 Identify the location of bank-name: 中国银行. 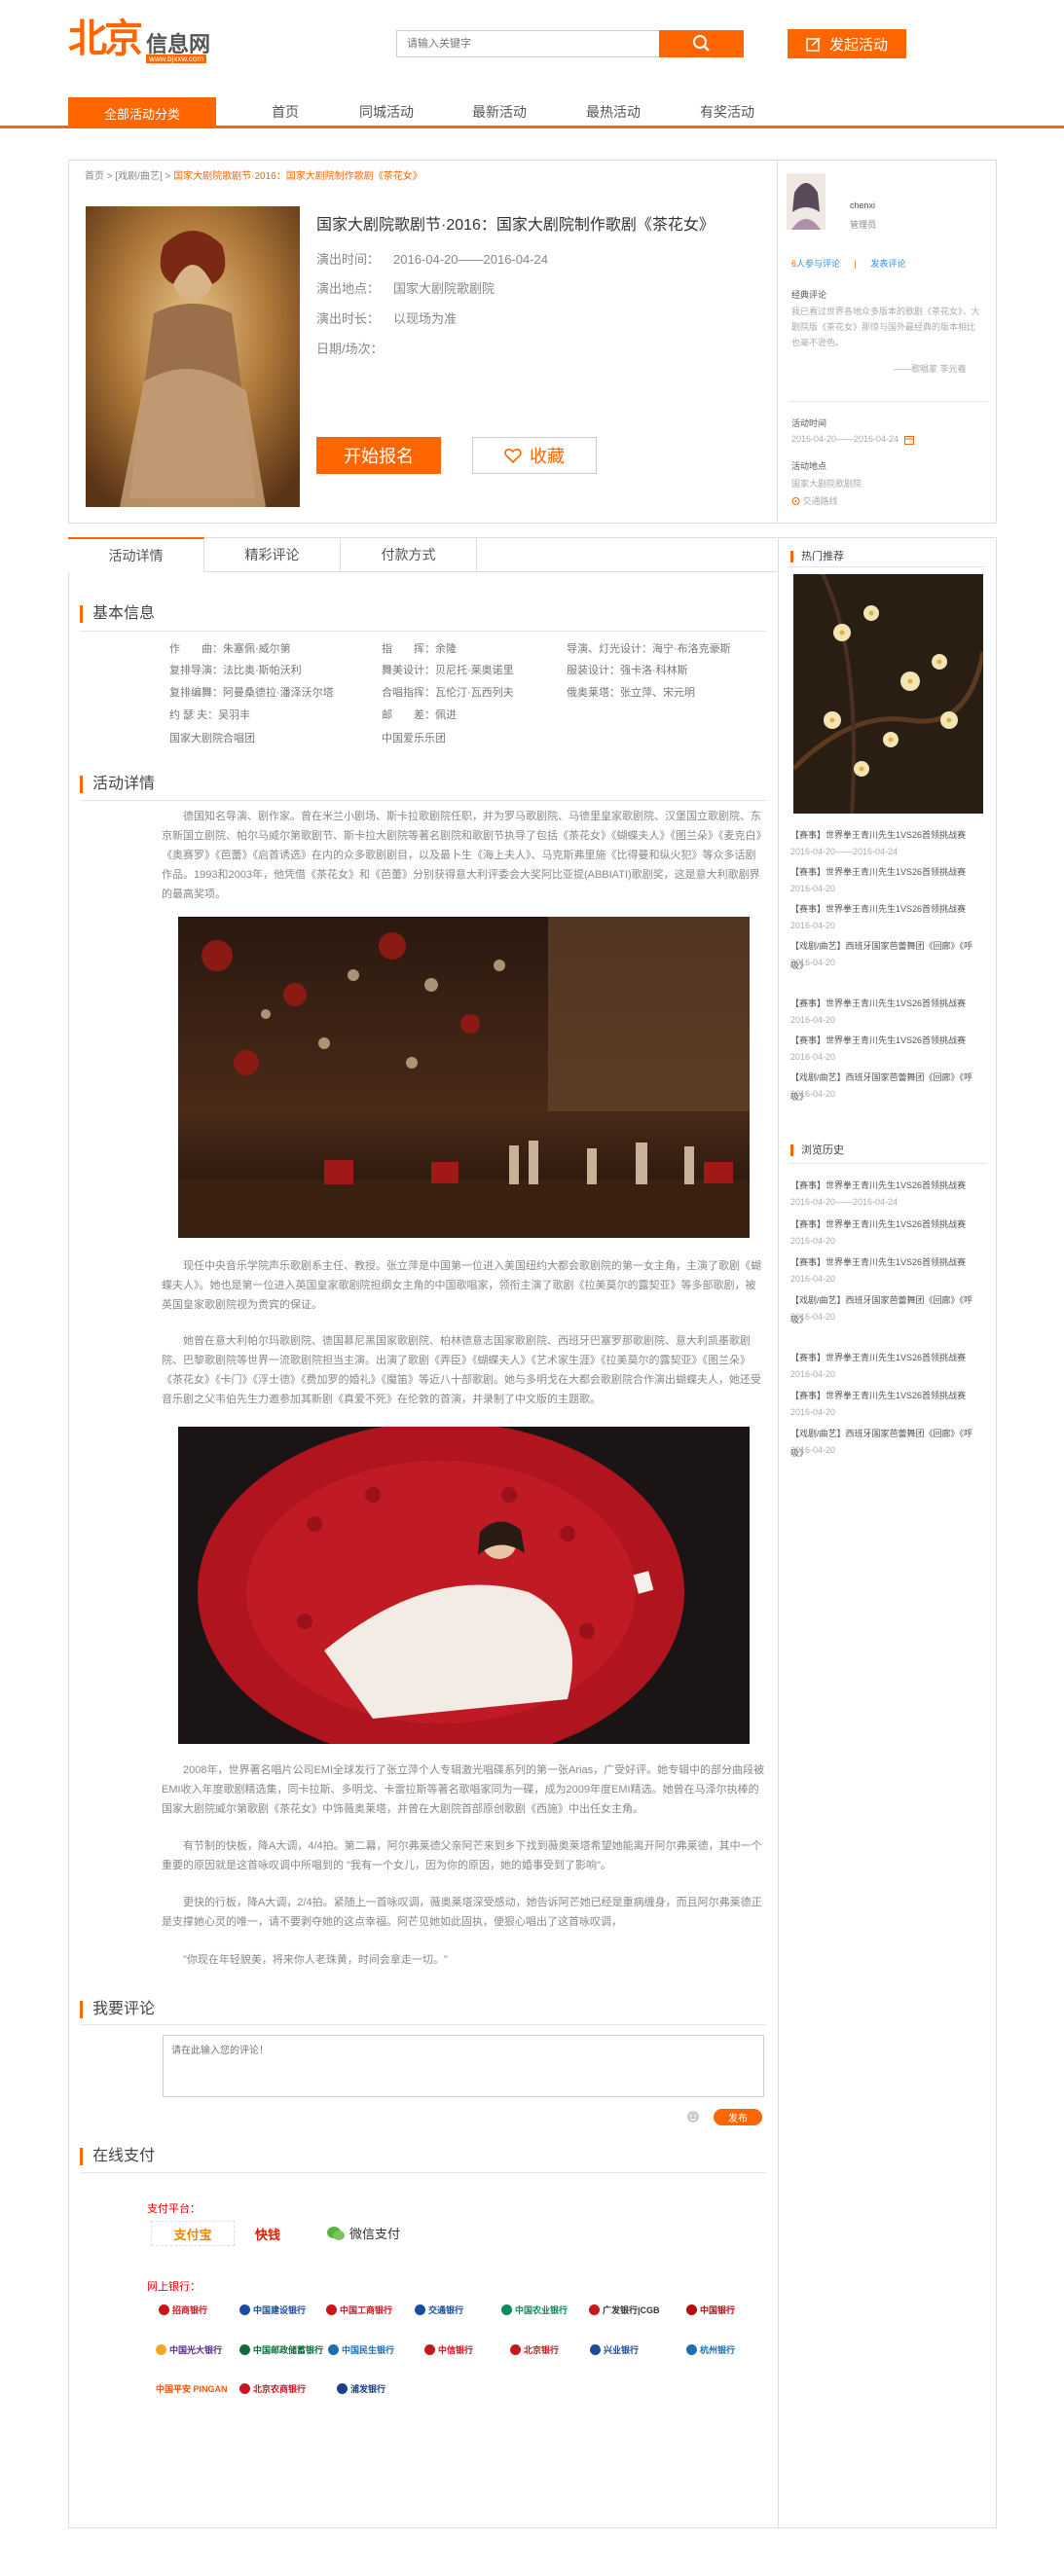
(718, 2310).